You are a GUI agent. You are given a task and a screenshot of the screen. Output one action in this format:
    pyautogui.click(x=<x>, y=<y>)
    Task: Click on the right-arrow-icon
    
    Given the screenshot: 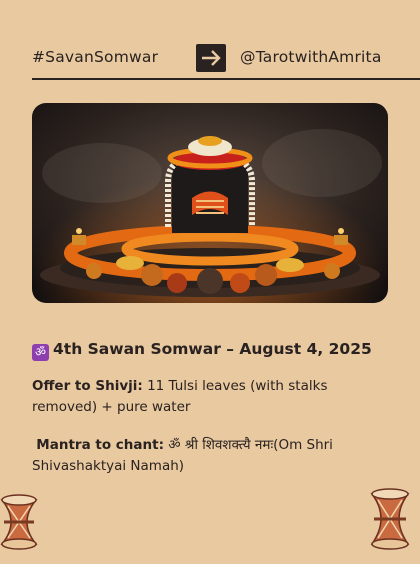 What is the action you would take?
    pyautogui.click(x=211, y=58)
    